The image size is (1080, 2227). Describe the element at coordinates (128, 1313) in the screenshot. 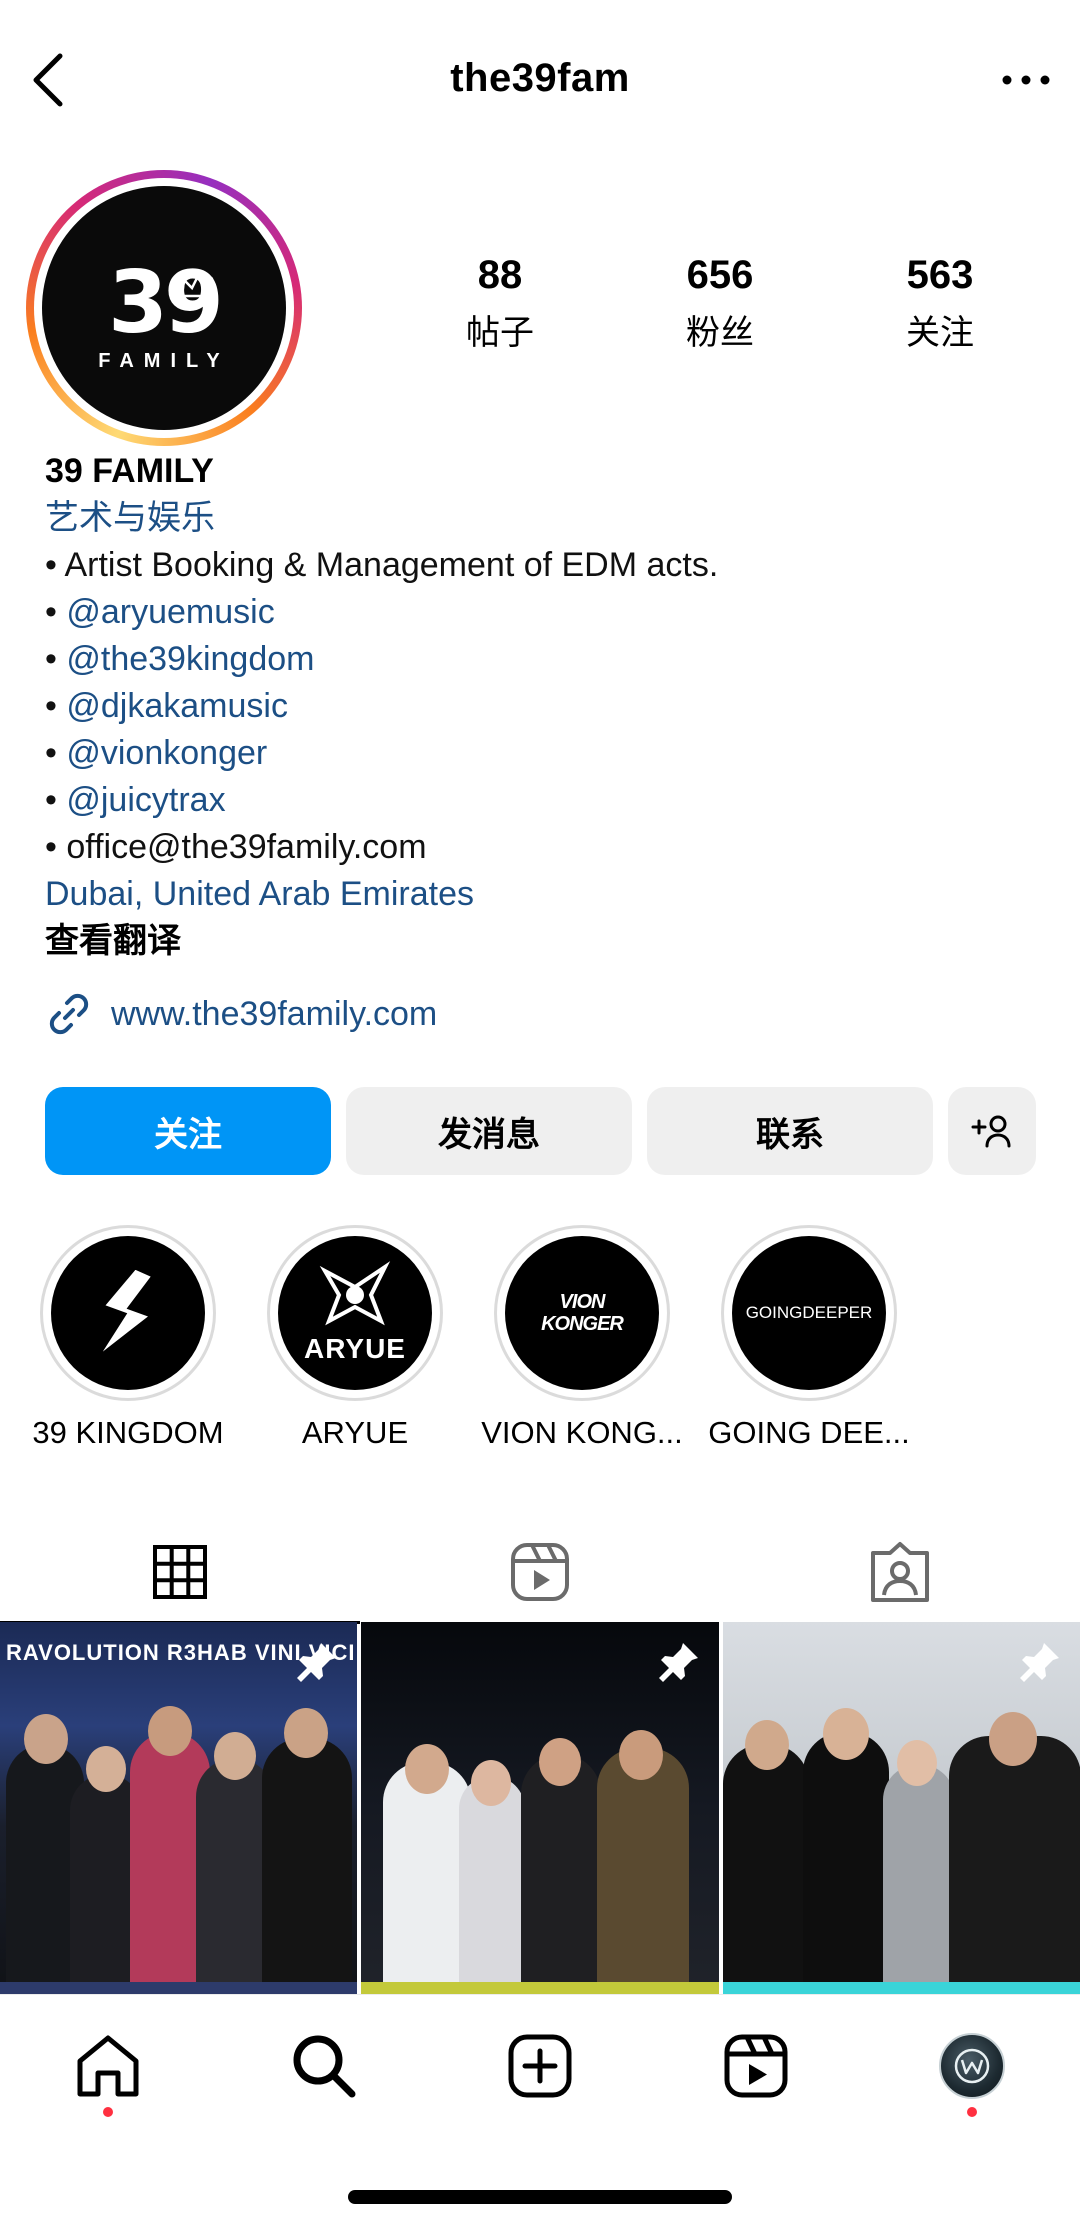

I see `highlight-cover` at that location.